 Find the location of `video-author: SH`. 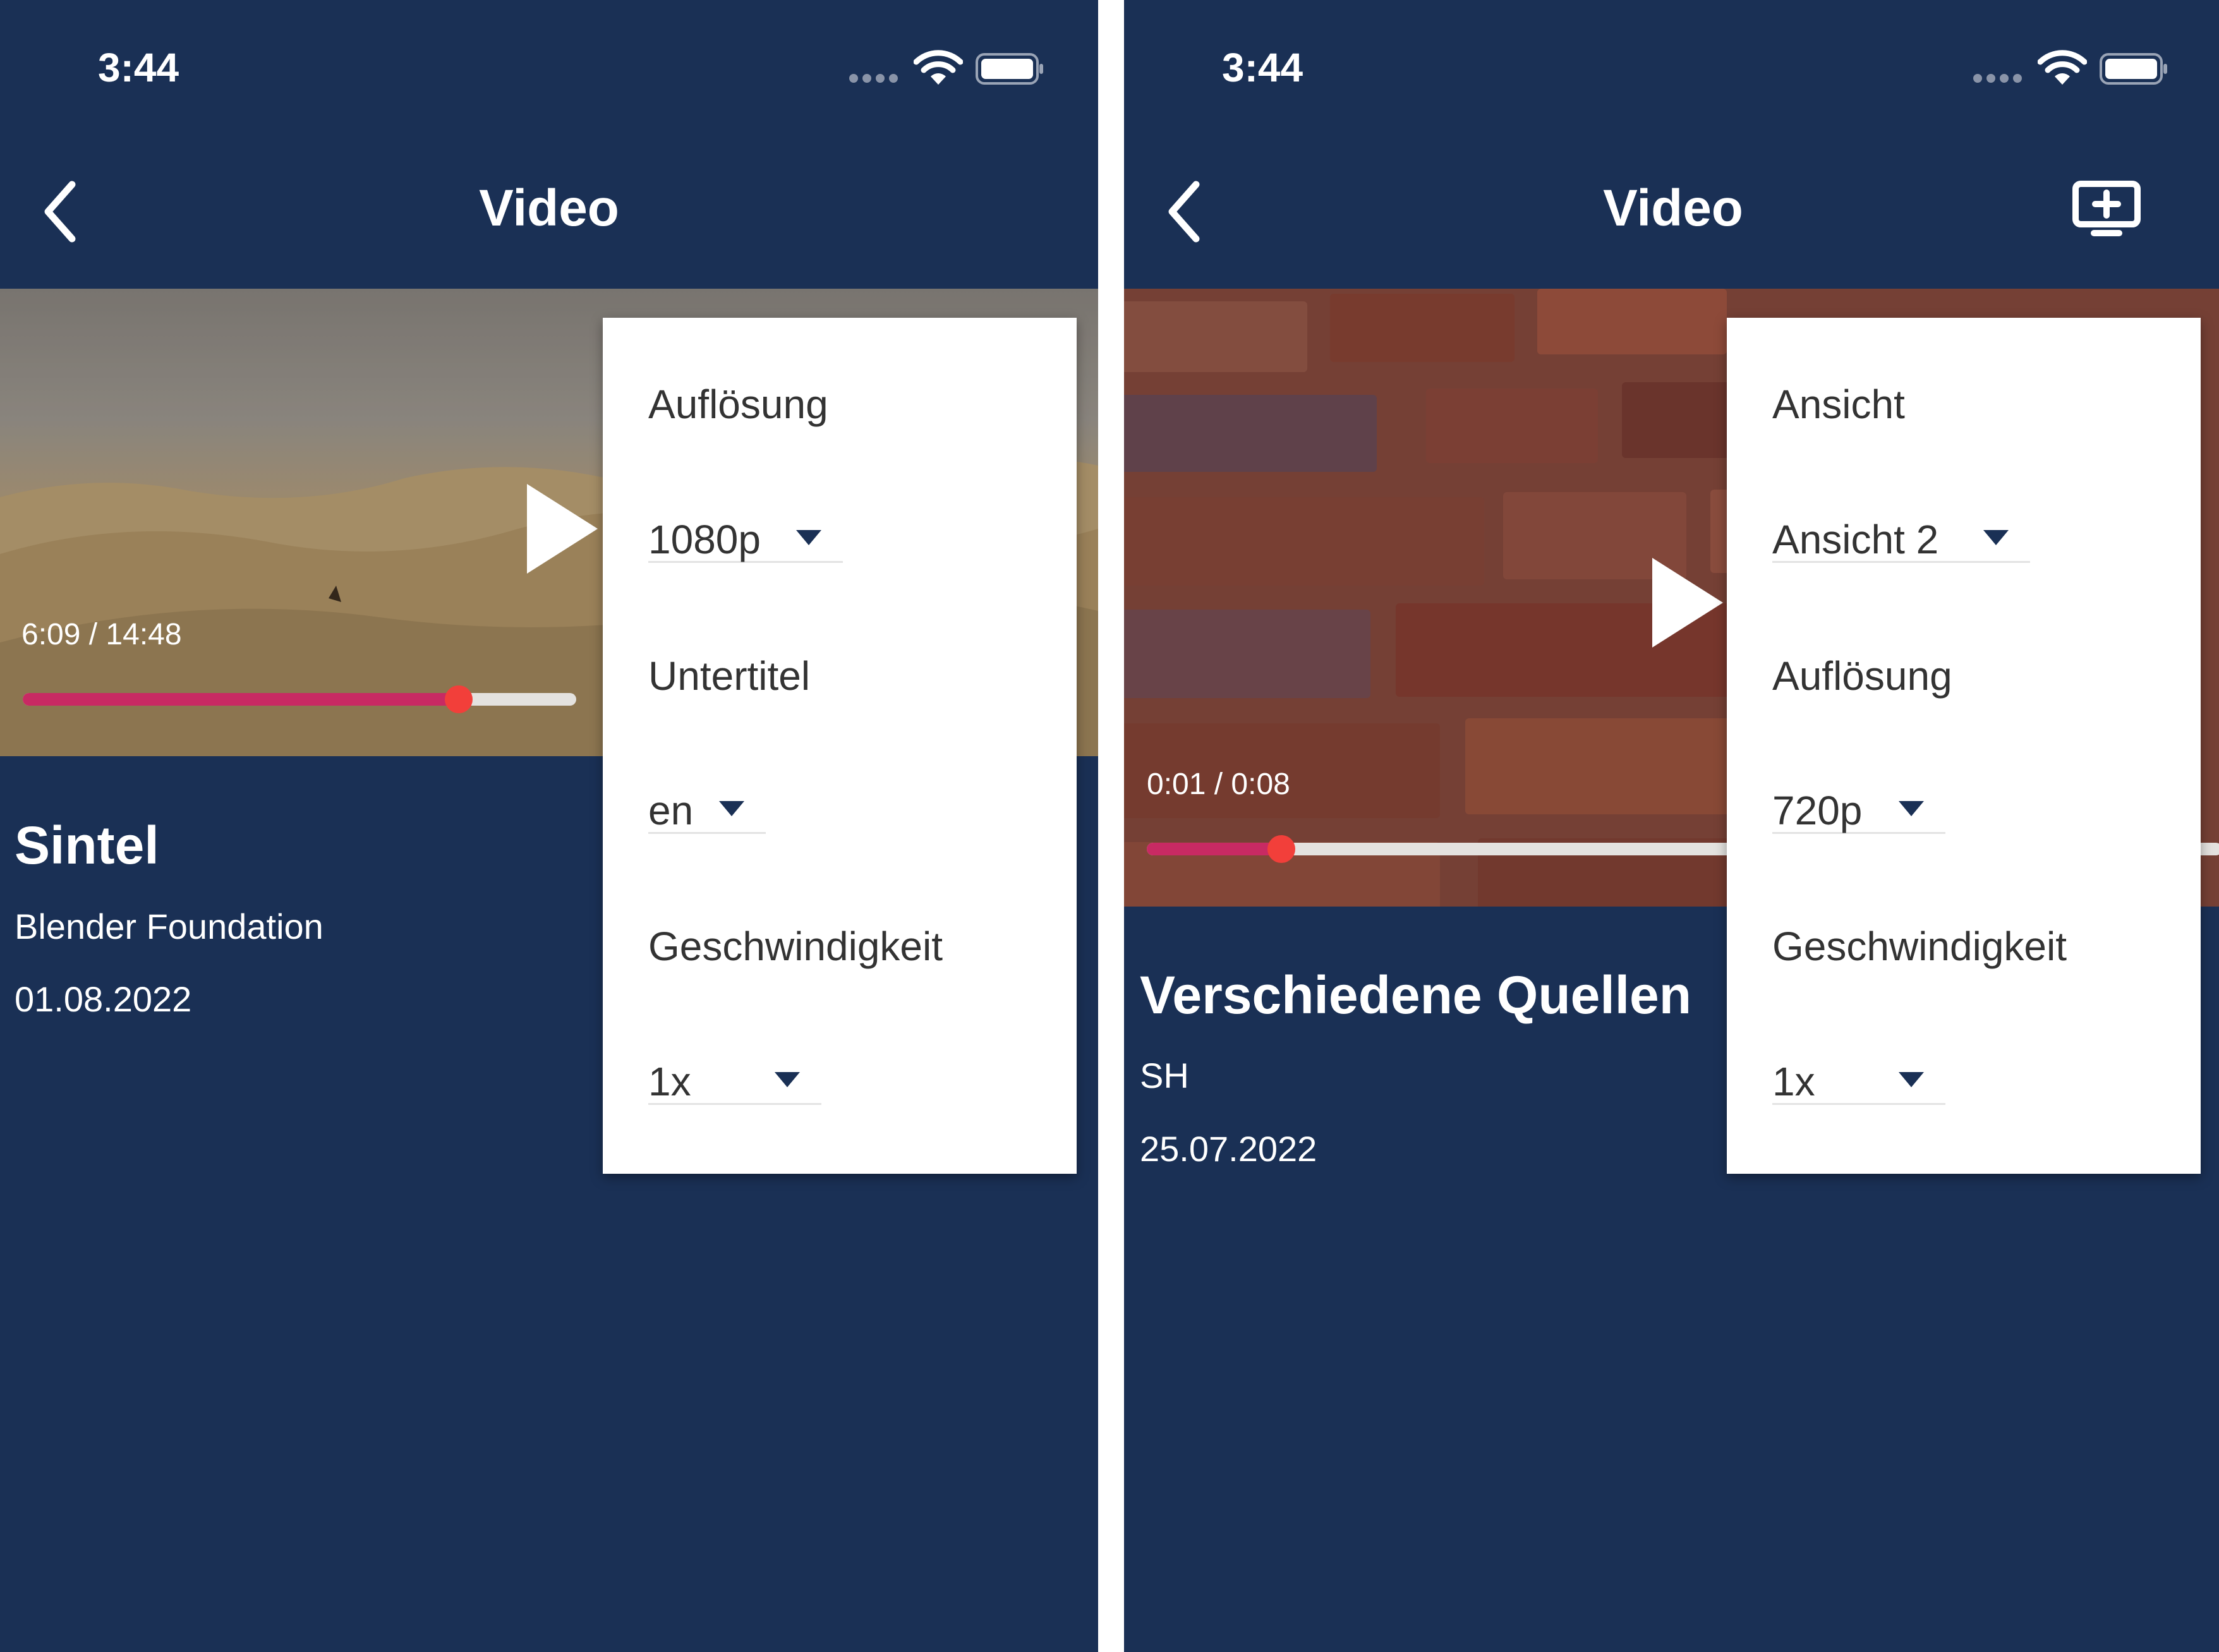

video-author: SH is located at coordinates (1164, 1075).